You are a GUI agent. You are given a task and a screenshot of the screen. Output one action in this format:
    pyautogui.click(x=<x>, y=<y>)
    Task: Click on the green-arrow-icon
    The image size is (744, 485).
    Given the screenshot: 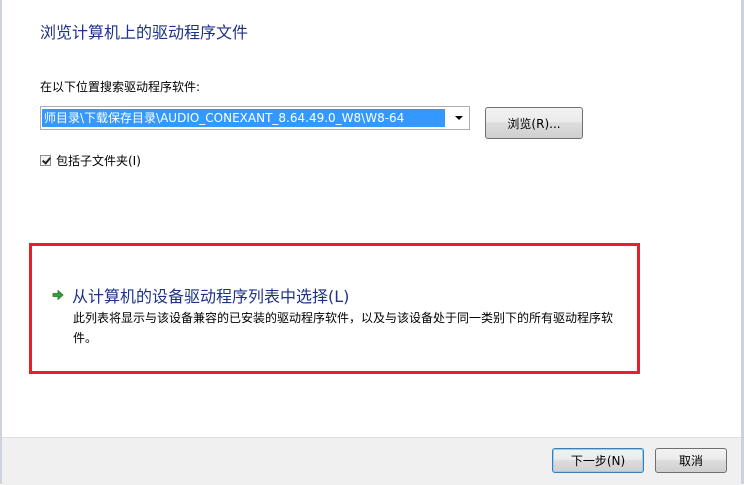 What is the action you would take?
    pyautogui.click(x=58, y=295)
    